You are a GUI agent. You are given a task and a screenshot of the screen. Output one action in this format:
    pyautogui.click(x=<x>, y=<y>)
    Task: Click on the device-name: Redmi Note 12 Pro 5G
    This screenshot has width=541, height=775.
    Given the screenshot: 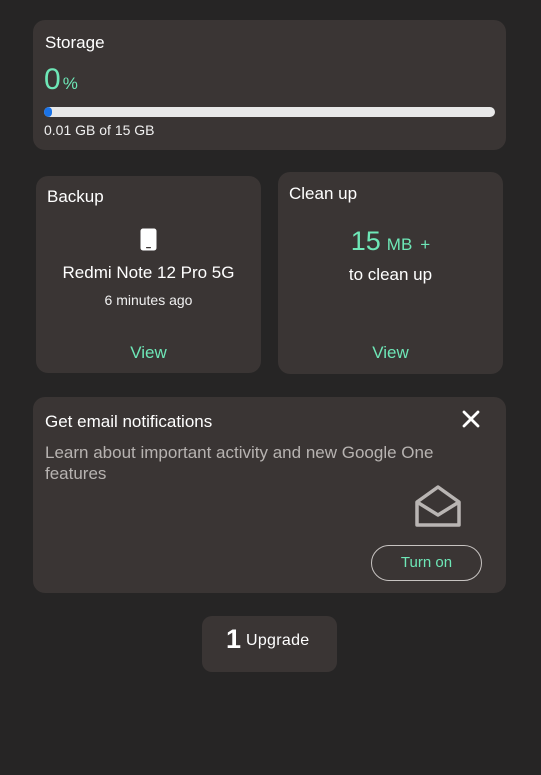 What is the action you would take?
    pyautogui.click(x=148, y=272)
    